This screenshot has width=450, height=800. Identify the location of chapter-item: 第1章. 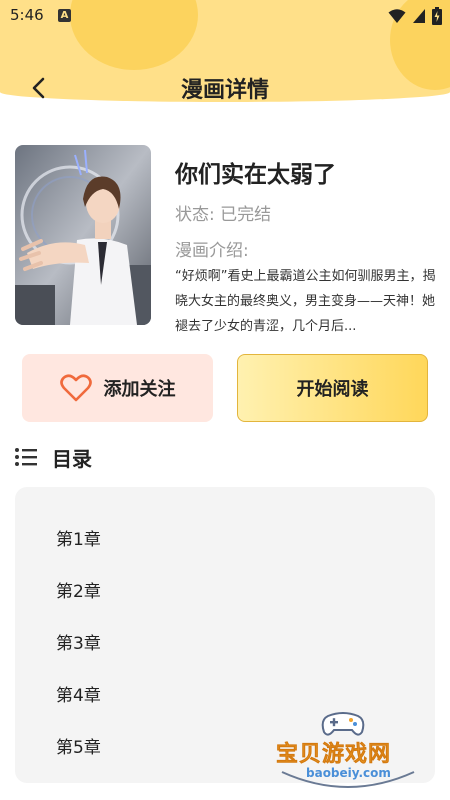
(78, 537).